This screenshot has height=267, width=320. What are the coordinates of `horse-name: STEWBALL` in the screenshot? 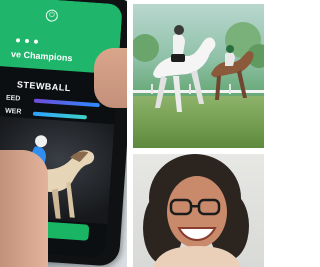 It's located at (44, 86).